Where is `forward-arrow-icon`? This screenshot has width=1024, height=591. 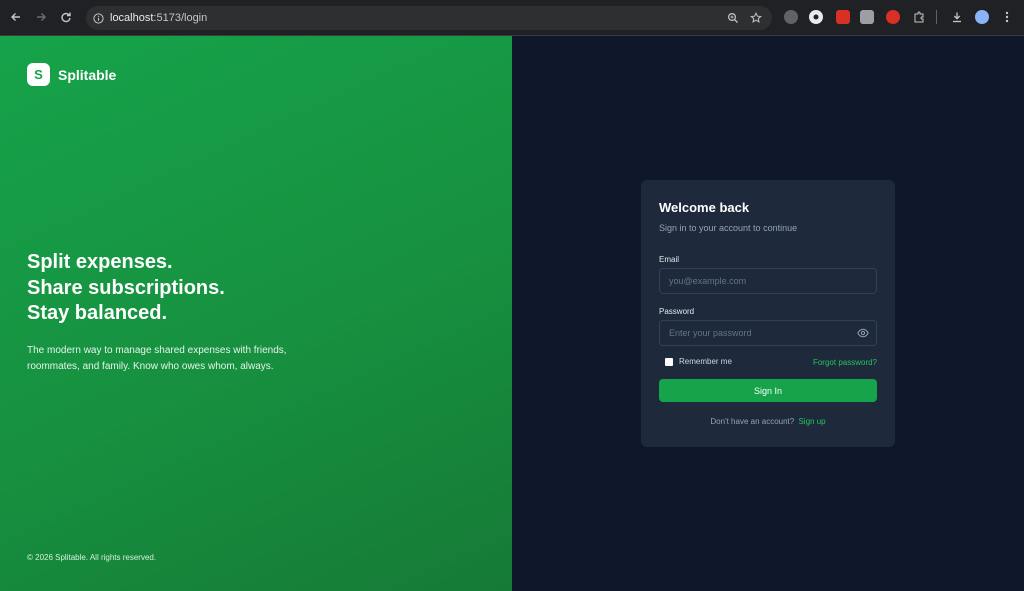
forward-arrow-icon is located at coordinates (41, 17).